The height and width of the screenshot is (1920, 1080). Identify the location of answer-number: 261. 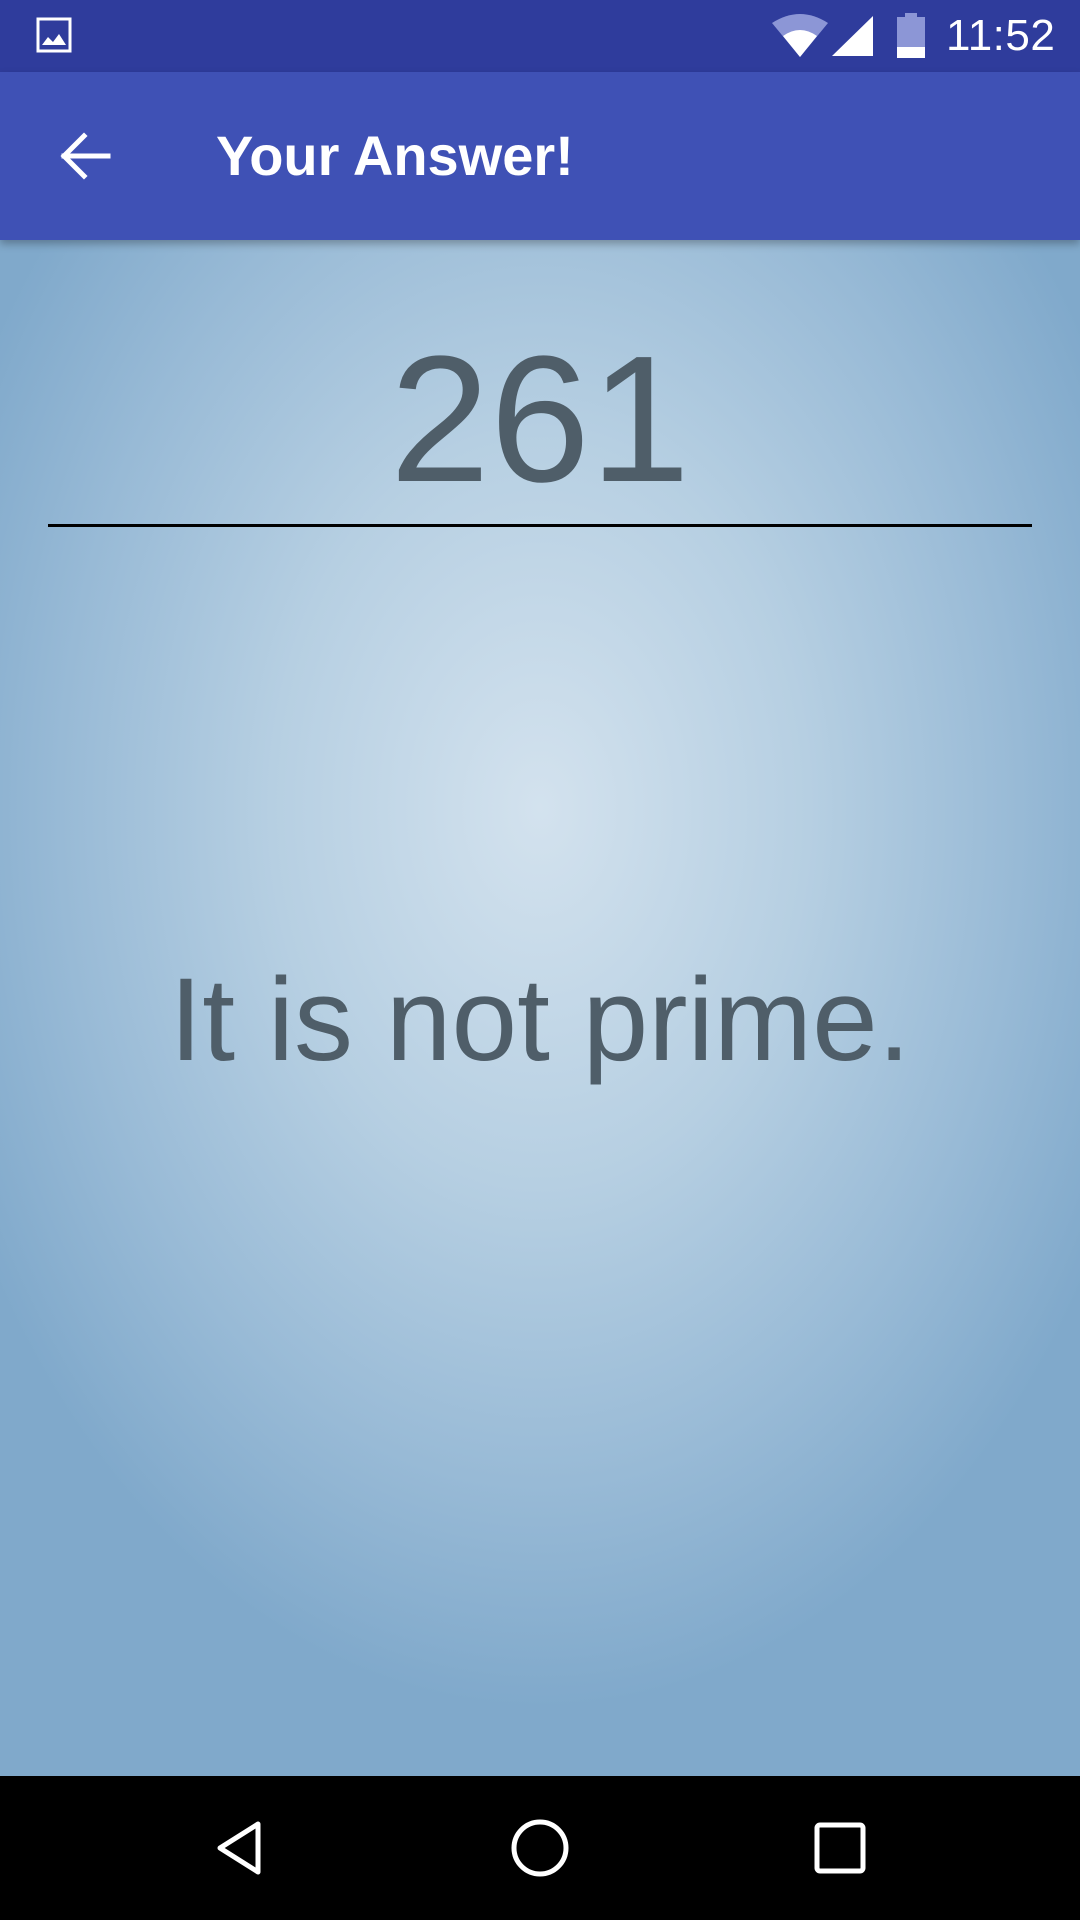
(540, 419).